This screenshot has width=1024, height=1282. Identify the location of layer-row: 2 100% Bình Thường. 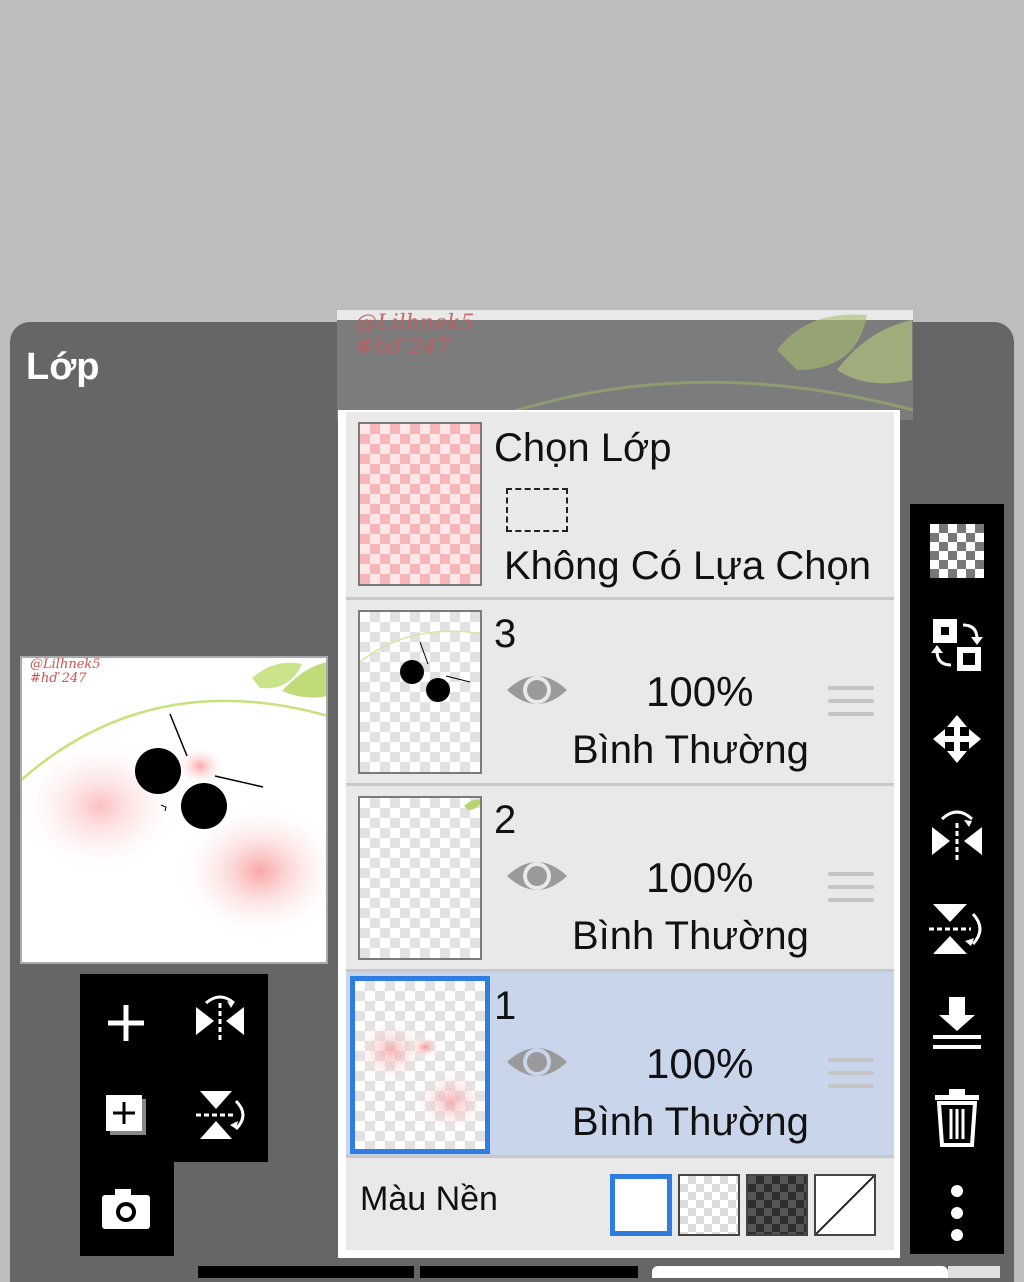
(620, 879).